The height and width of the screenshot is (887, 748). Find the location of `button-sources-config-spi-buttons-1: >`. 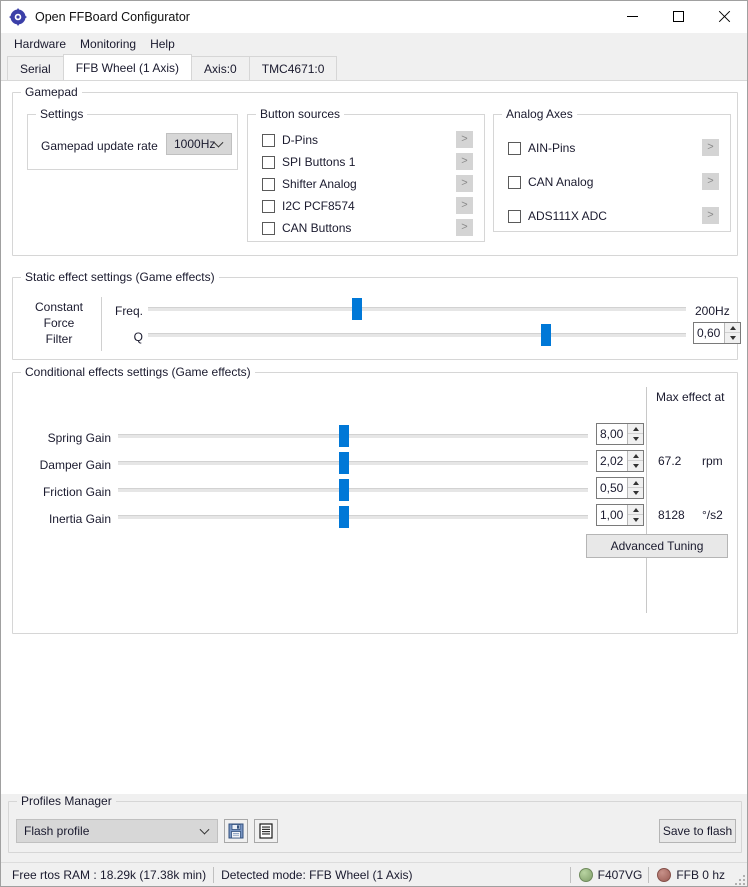

button-sources-config-spi-buttons-1: > is located at coordinates (464, 161).